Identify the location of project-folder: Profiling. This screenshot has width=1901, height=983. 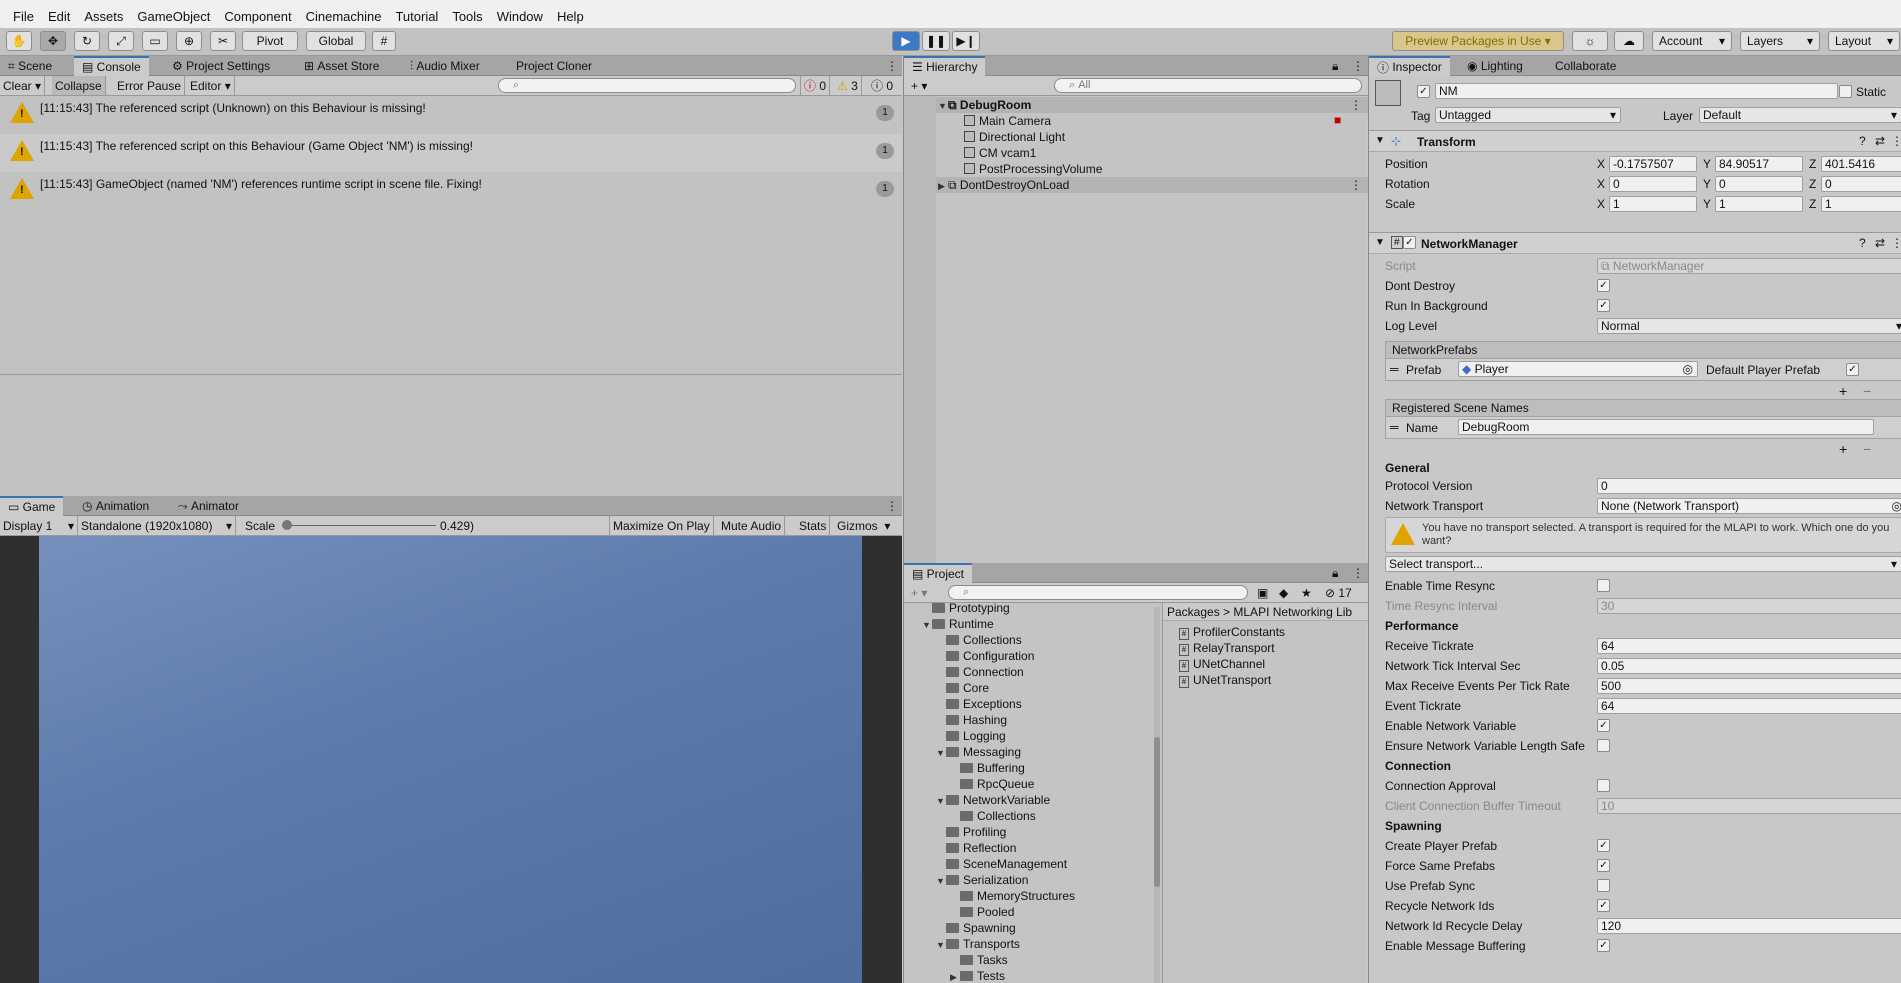
(971, 832).